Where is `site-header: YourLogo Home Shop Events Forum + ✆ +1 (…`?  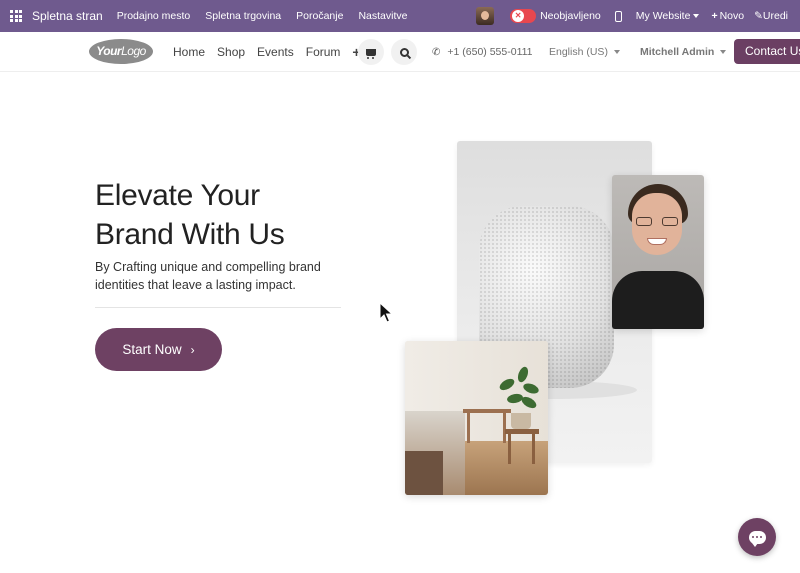
site-header: YourLogo Home Shop Events Forum + ✆ +1 (… is located at coordinates (400, 52).